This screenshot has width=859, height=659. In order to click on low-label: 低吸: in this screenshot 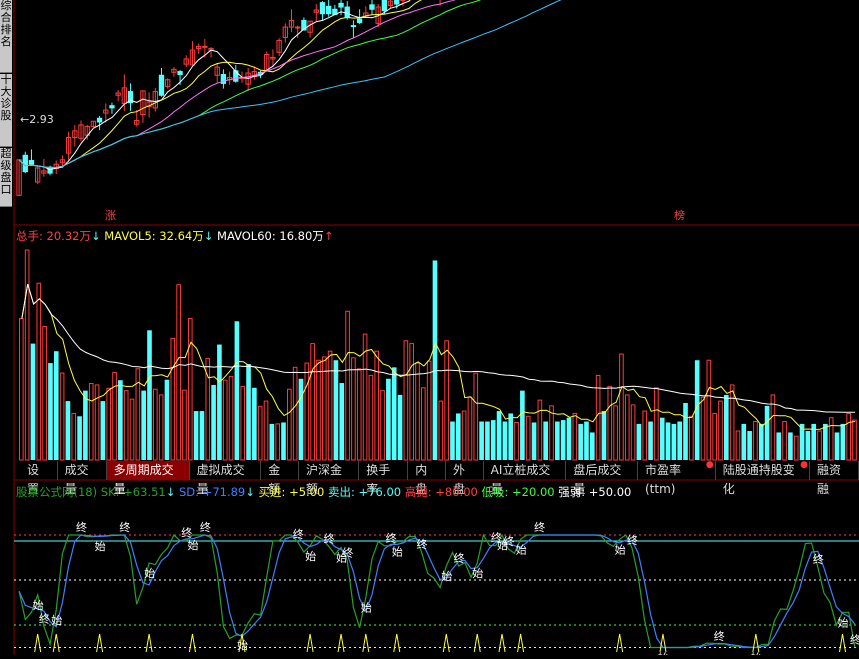, I will do `click(495, 492)`.